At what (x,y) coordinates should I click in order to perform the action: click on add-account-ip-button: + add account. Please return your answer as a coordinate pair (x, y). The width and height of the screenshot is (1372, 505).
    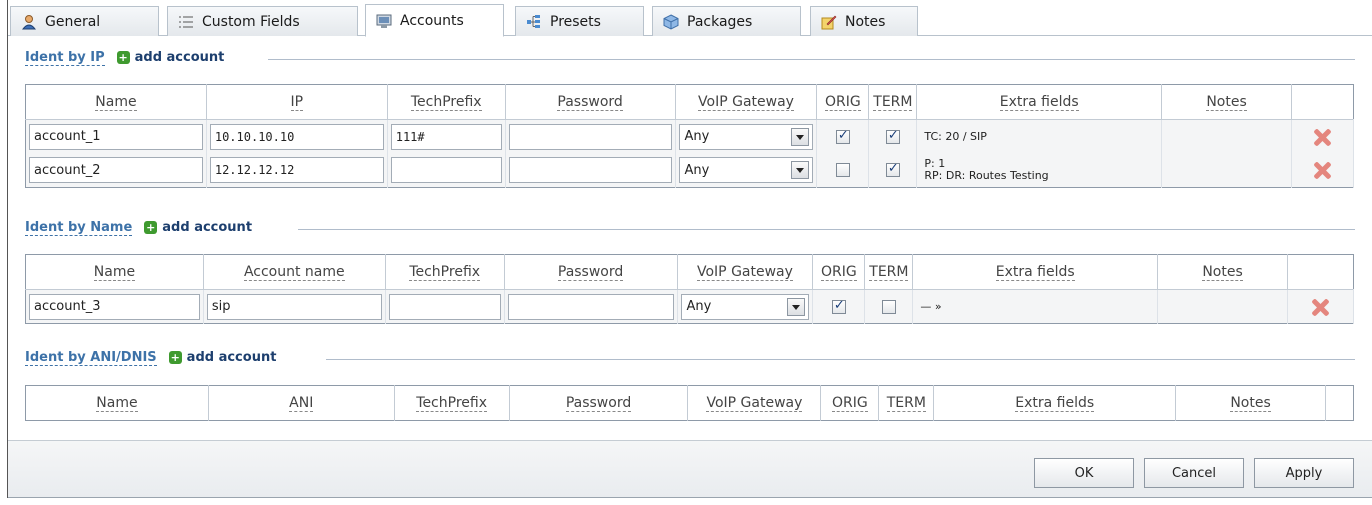
    Looking at the image, I should click on (170, 57).